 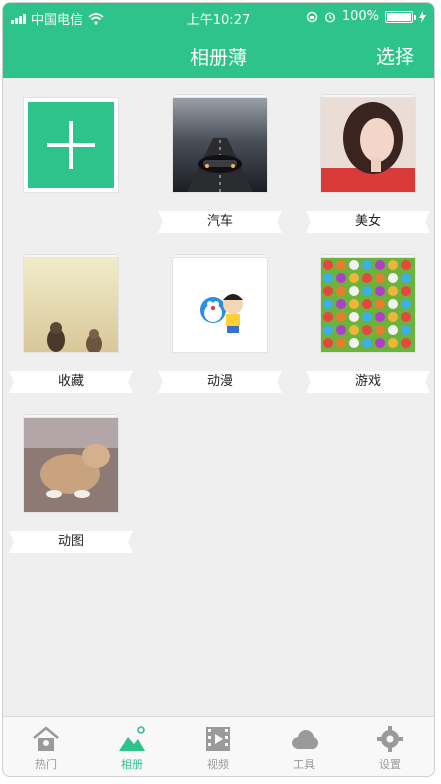 I want to click on album-item: 美女, so click(x=368, y=155).